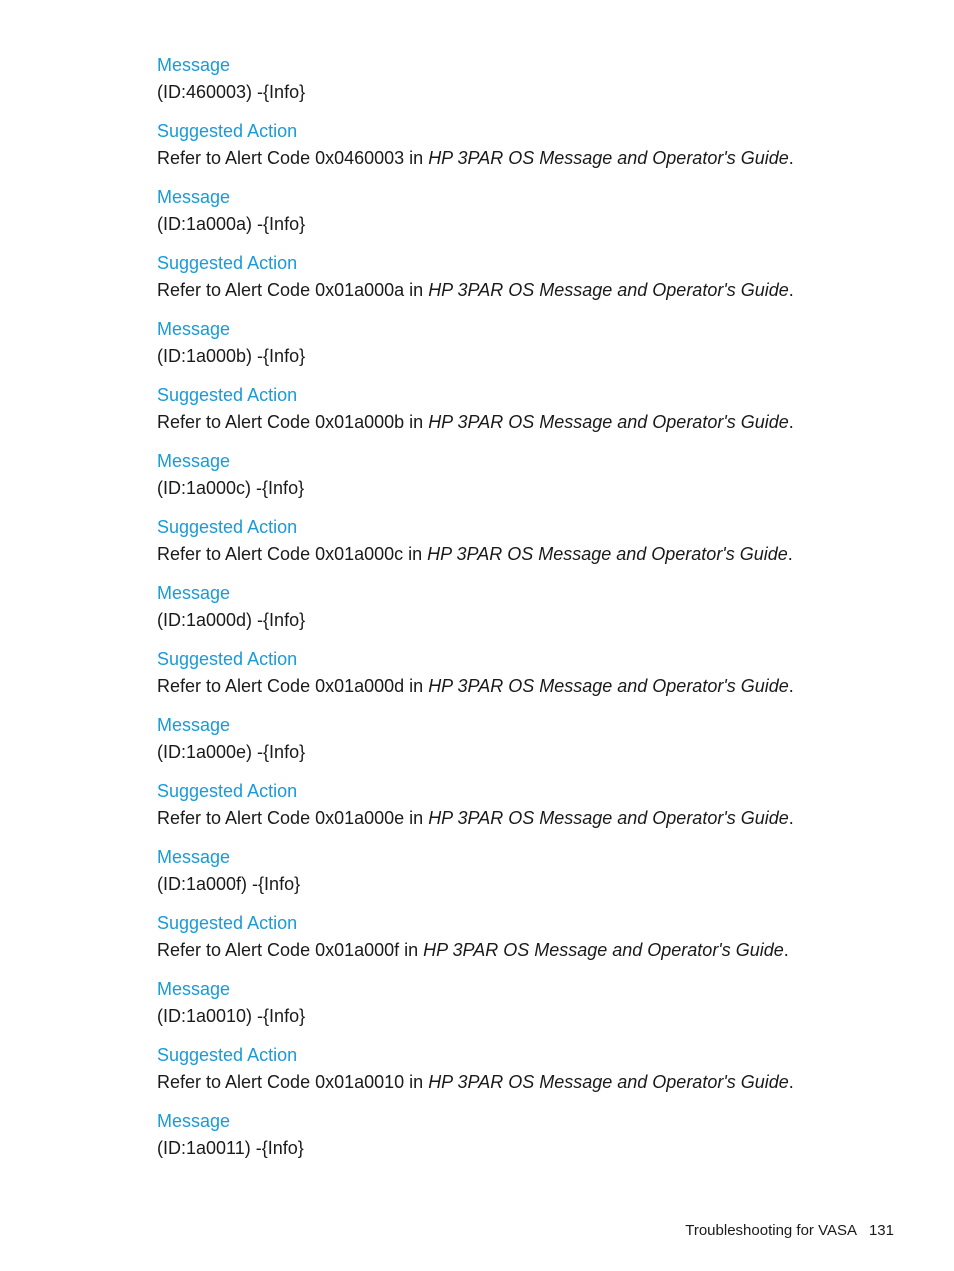  What do you see at coordinates (507, 85) in the screenshot?
I see `message-block: Message (ID:460003) -{Info}` at bounding box center [507, 85].